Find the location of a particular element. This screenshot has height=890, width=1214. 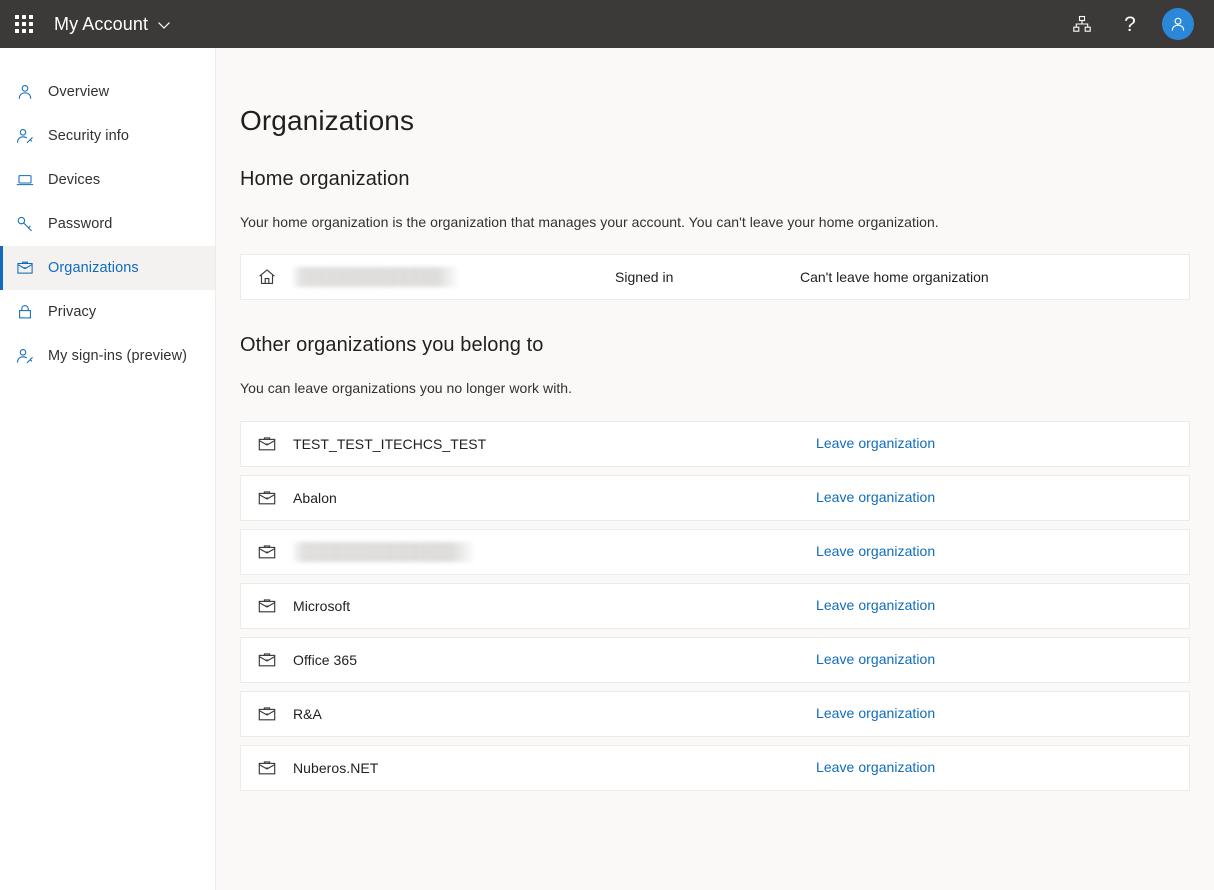

organization-name: Office 365 is located at coordinates (325, 659).